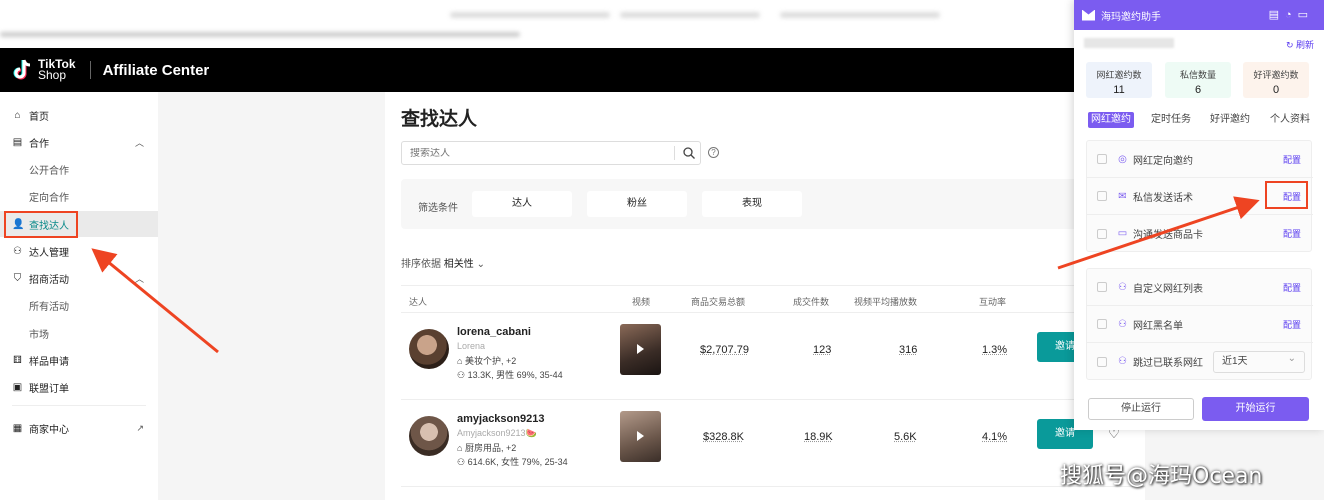 This screenshot has width=1324, height=500. What do you see at coordinates (439, 119) in the screenshot?
I see `page-title: 查找达人` at bounding box center [439, 119].